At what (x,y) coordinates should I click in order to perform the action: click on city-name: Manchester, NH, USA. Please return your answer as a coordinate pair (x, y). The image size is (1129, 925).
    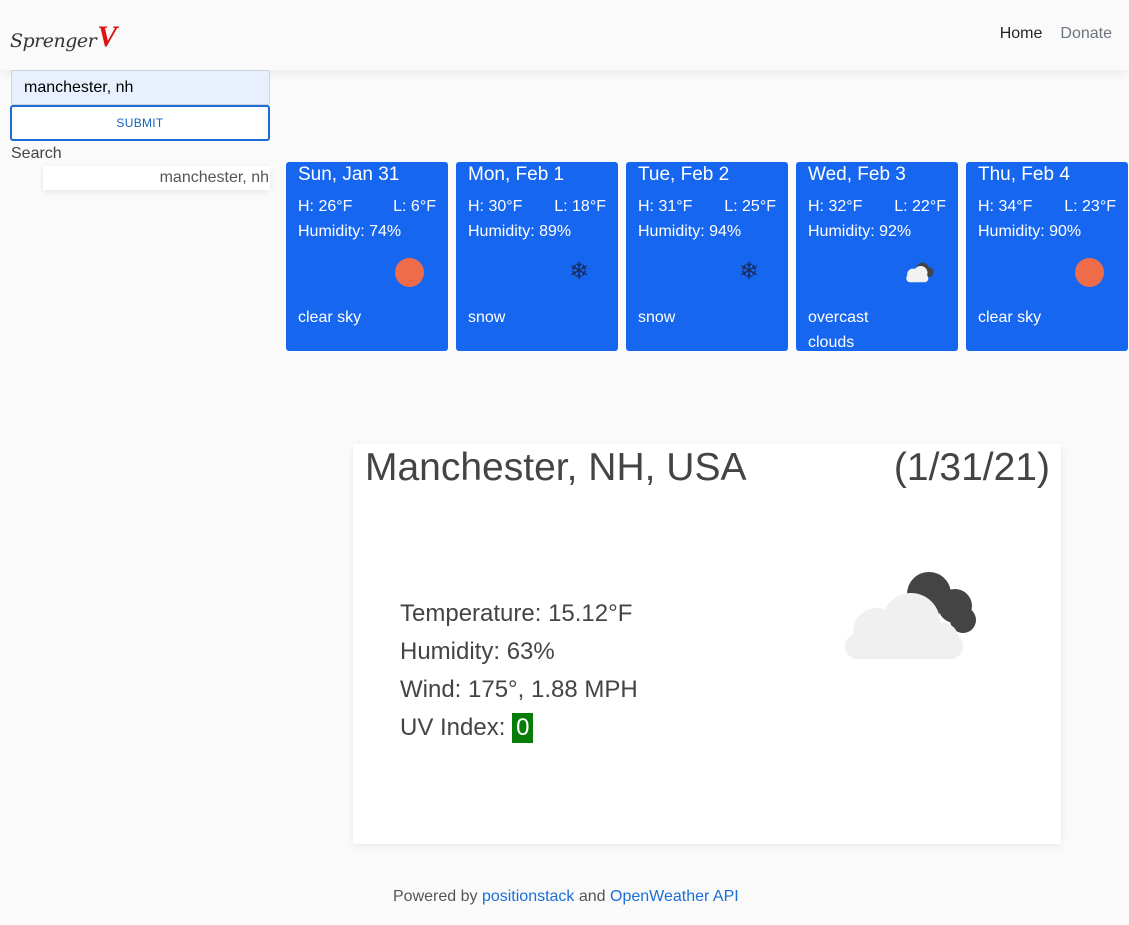
    Looking at the image, I should click on (556, 467).